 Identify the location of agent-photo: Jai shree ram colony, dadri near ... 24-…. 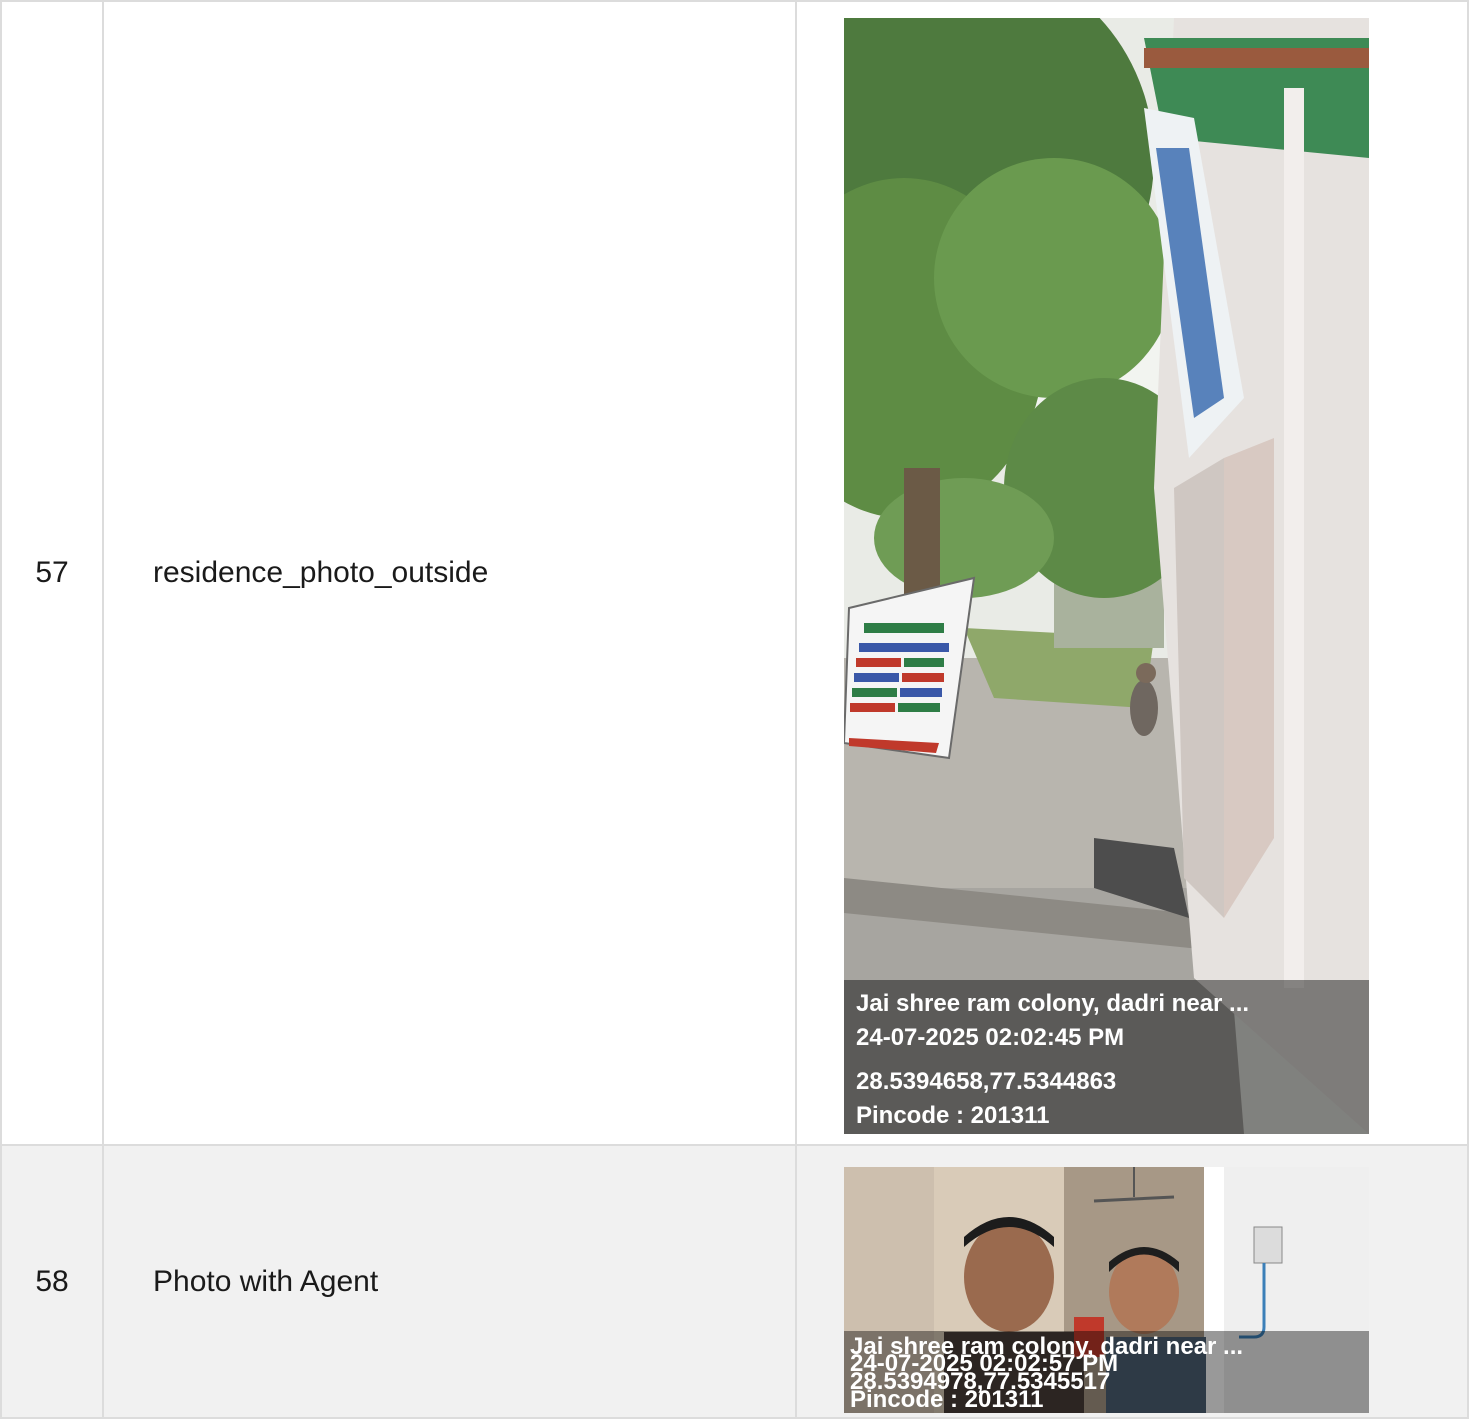
(1106, 1289).